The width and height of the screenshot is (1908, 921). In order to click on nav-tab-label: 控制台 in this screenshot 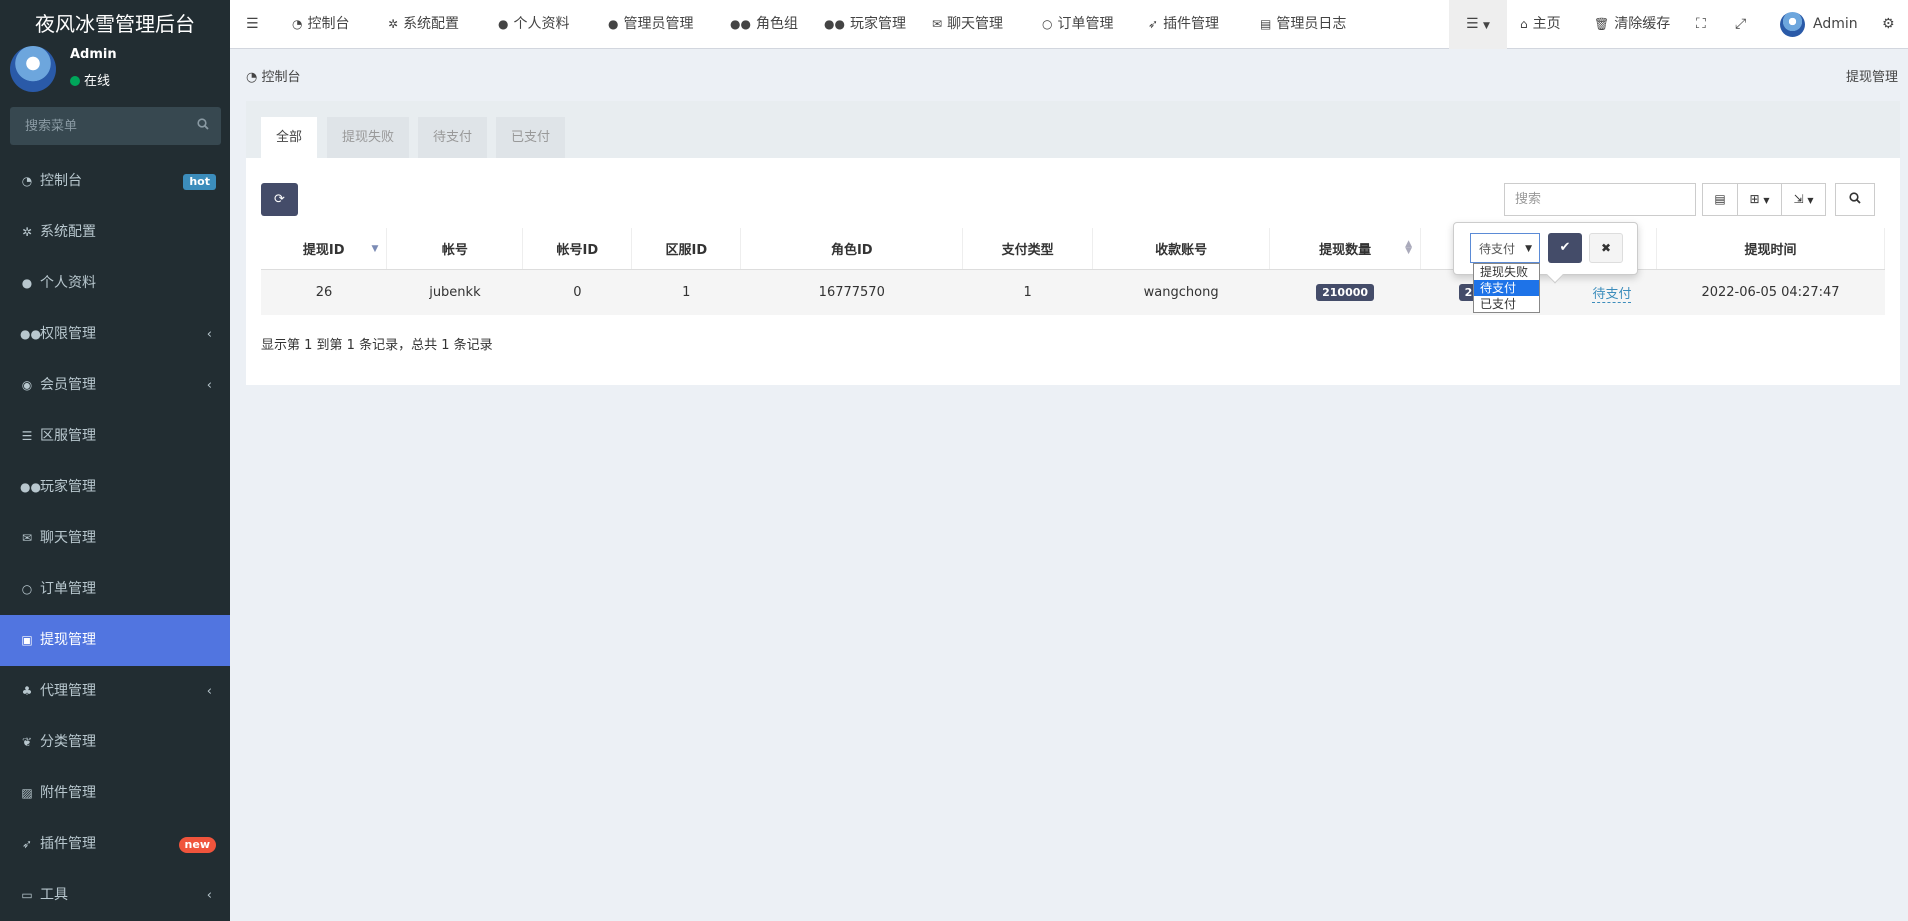, I will do `click(328, 24)`.